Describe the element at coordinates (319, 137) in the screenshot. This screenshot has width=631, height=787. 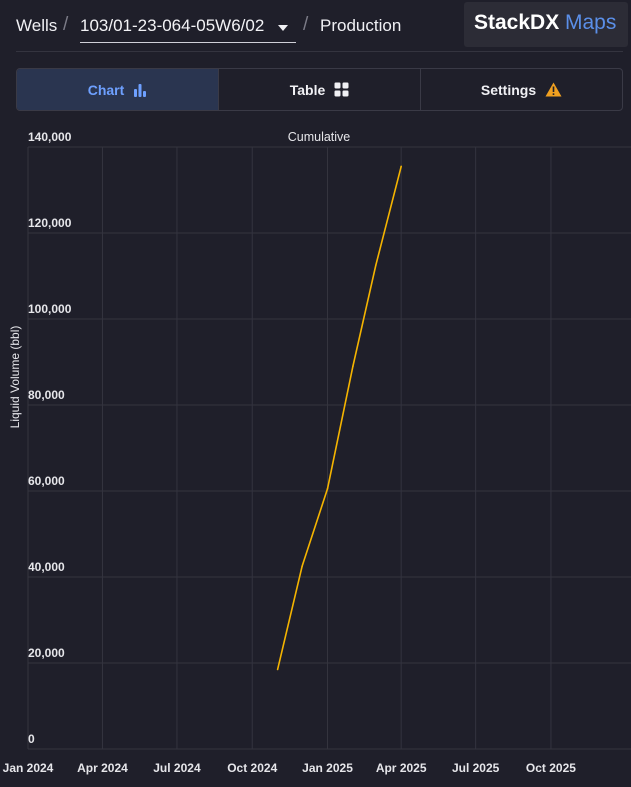
I see `chart-title: Cumulative` at that location.